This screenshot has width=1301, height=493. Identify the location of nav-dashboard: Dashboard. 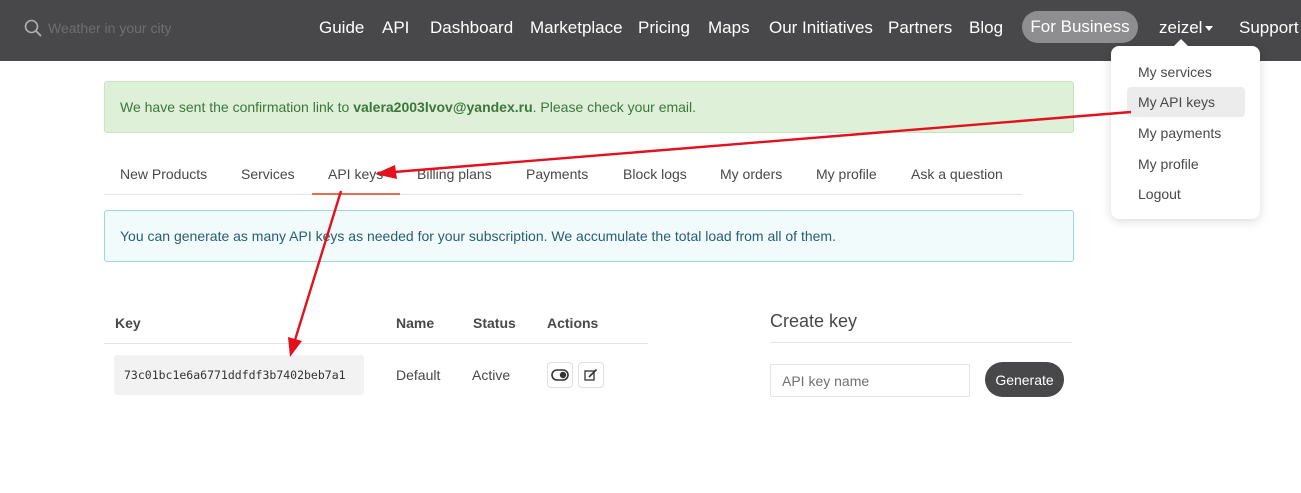
(471, 28).